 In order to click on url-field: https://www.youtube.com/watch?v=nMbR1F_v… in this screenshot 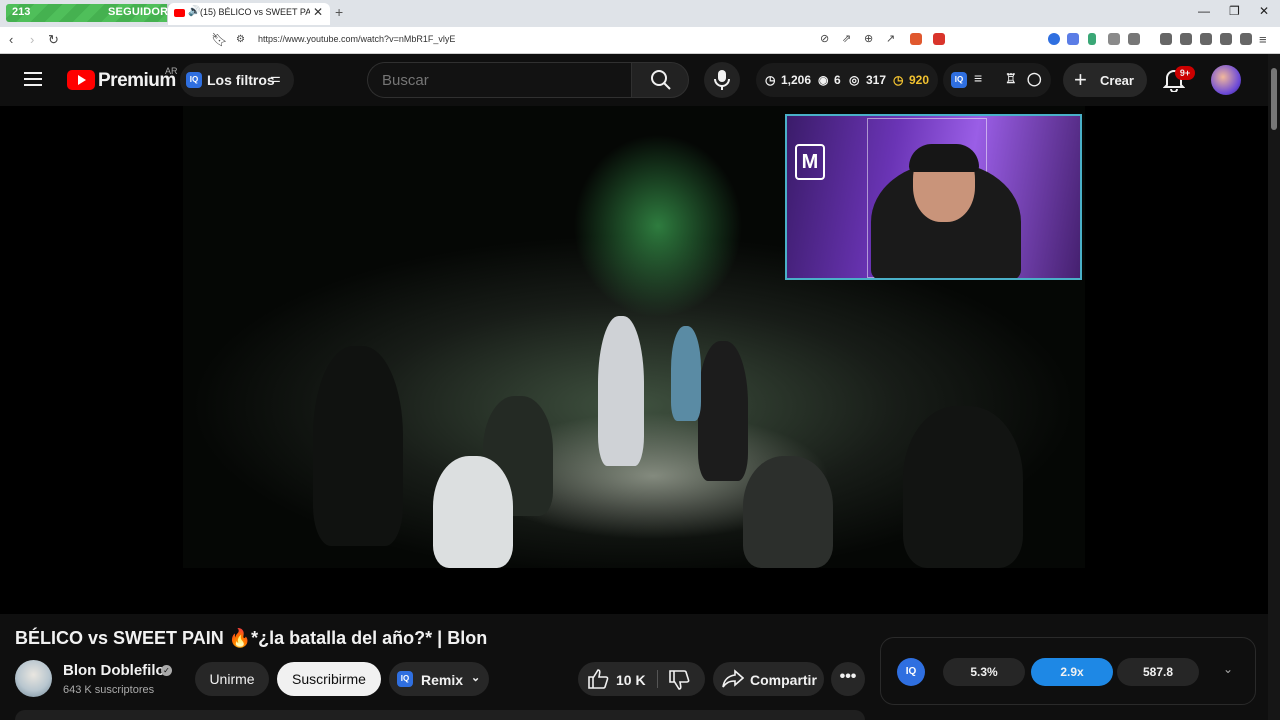, I will do `click(356, 39)`.